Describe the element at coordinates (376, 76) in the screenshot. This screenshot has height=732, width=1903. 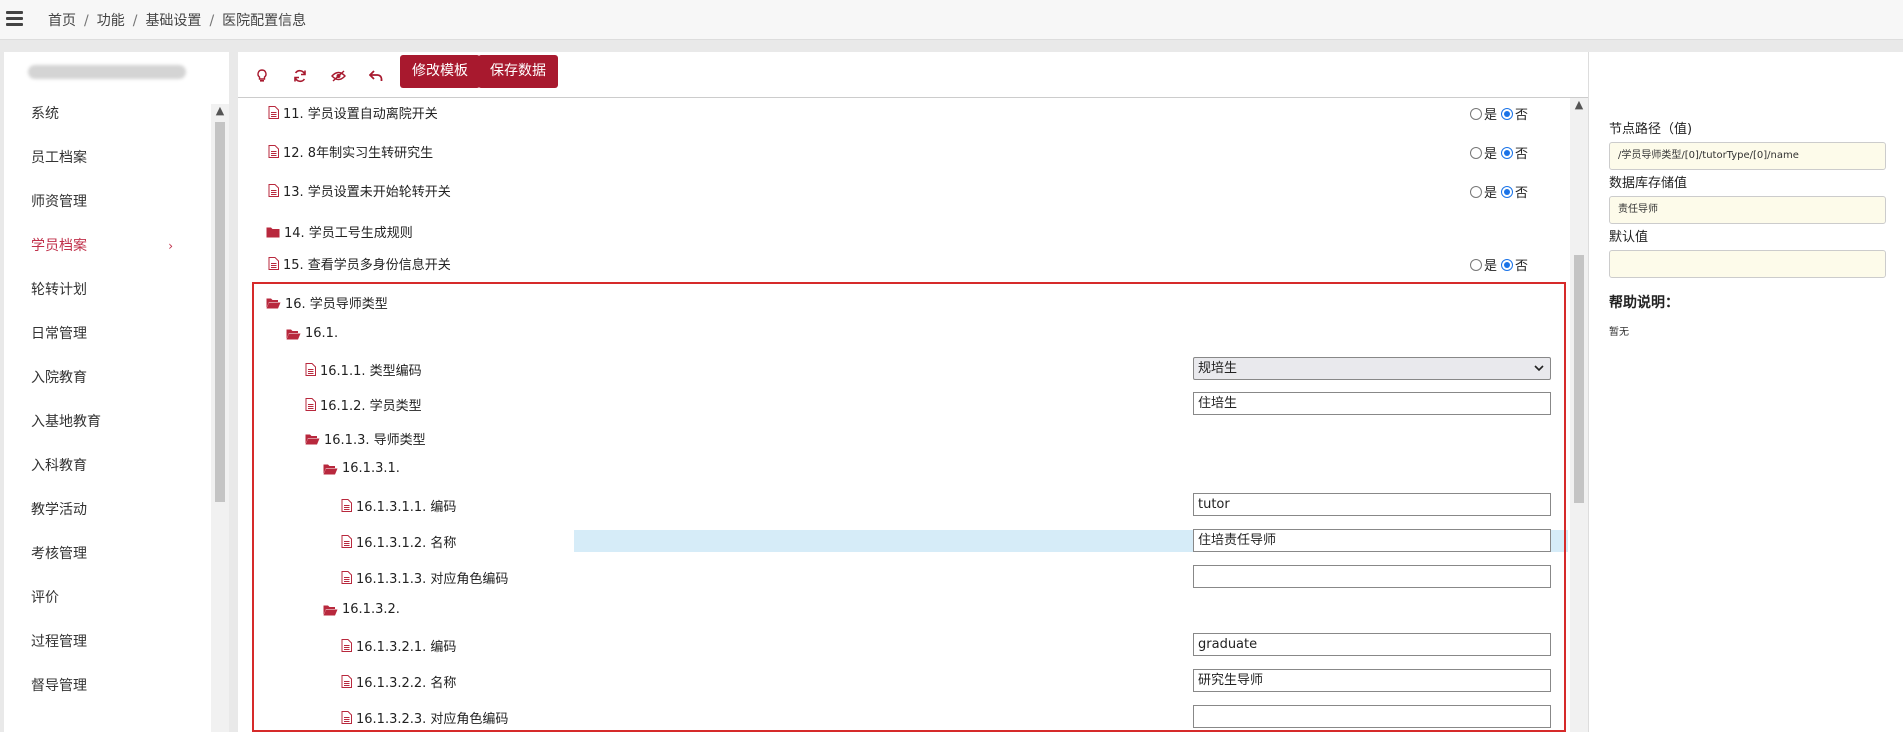
I see `undo-icon` at that location.